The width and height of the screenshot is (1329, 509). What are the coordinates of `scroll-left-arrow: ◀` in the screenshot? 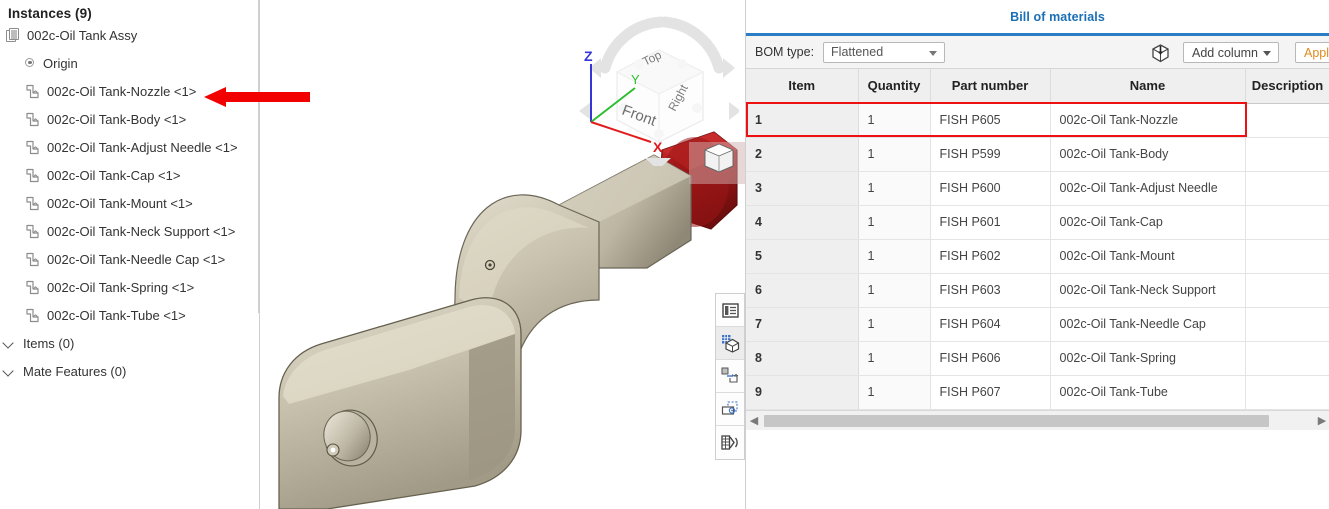 It's located at (754, 420).